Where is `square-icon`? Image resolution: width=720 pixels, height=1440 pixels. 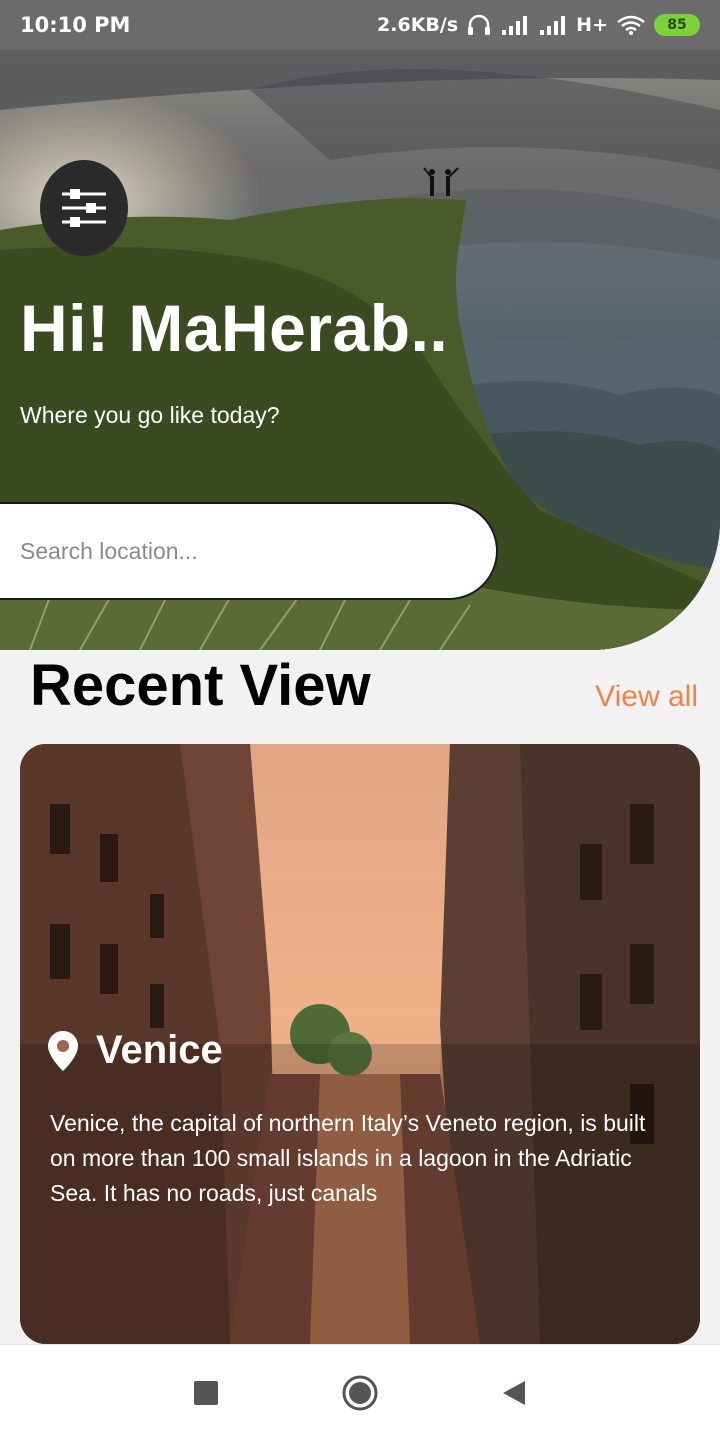 square-icon is located at coordinates (206, 1392).